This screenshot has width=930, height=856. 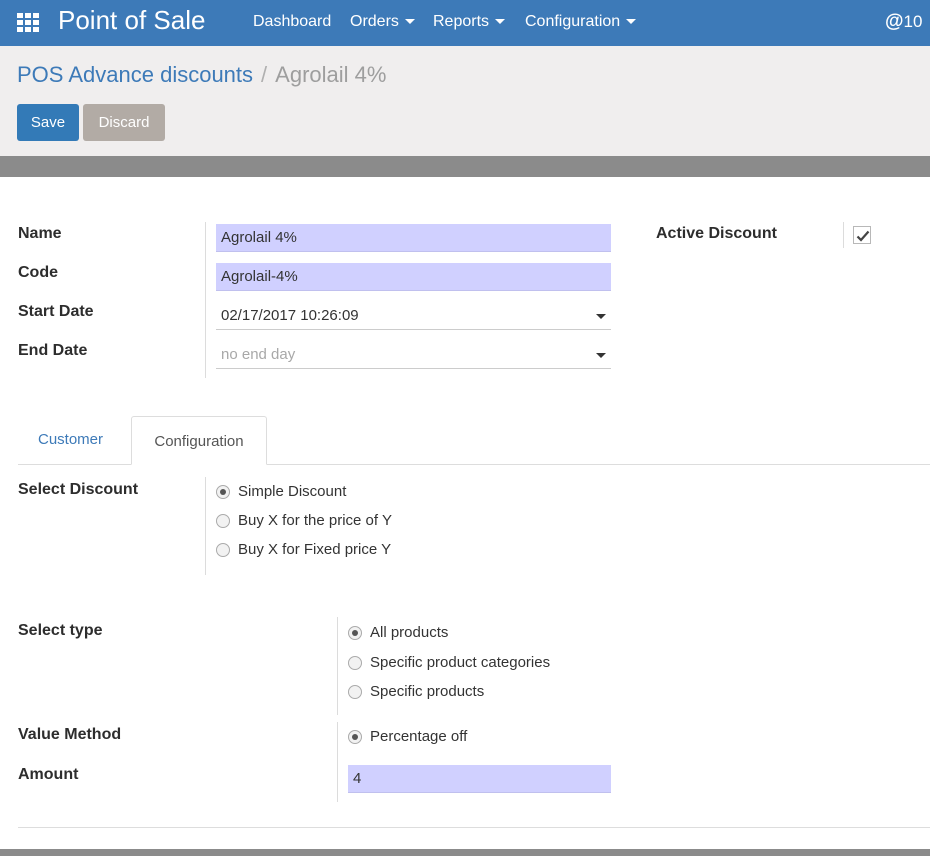 What do you see at coordinates (40, 233) in the screenshot?
I see `name-label: Name` at bounding box center [40, 233].